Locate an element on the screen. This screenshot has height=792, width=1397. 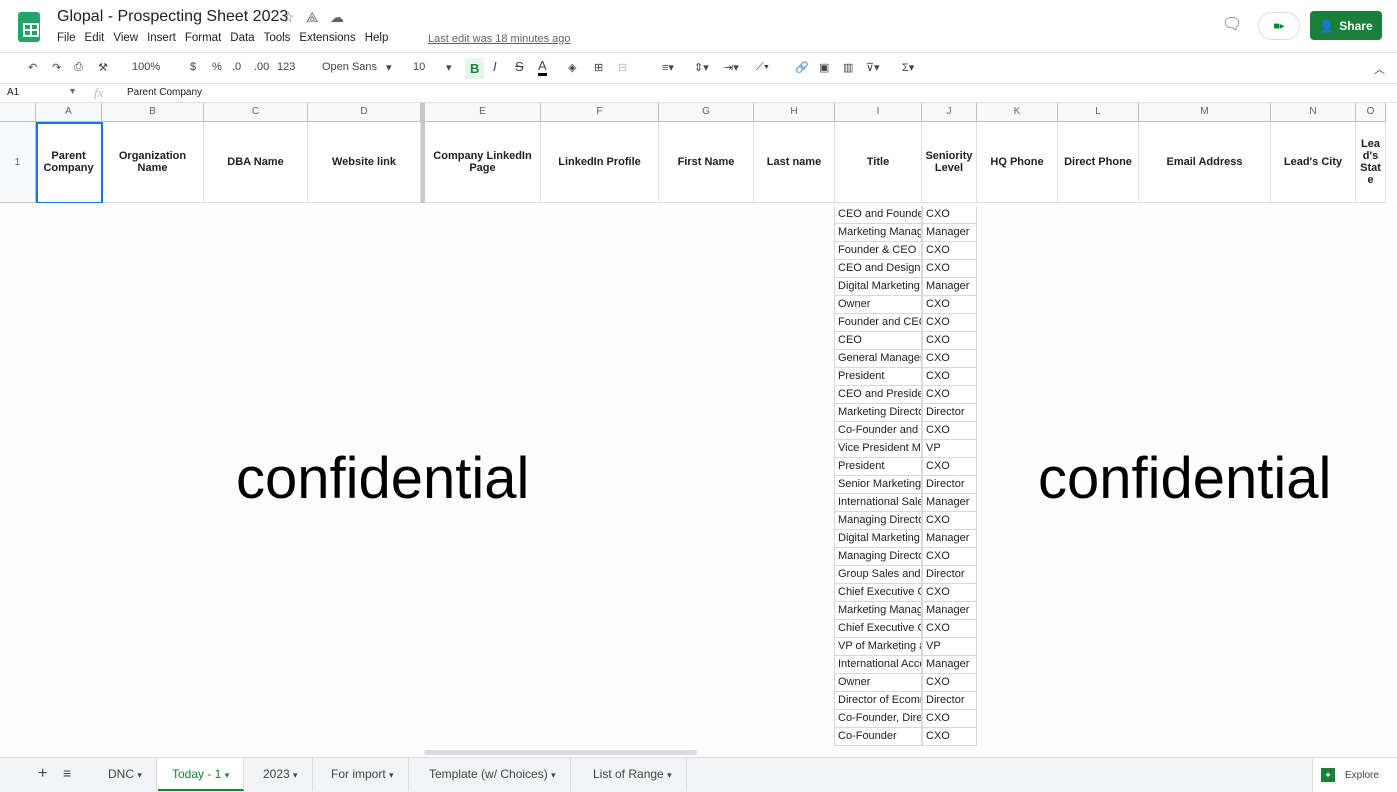
bold-button: B is located at coordinates (475, 68).